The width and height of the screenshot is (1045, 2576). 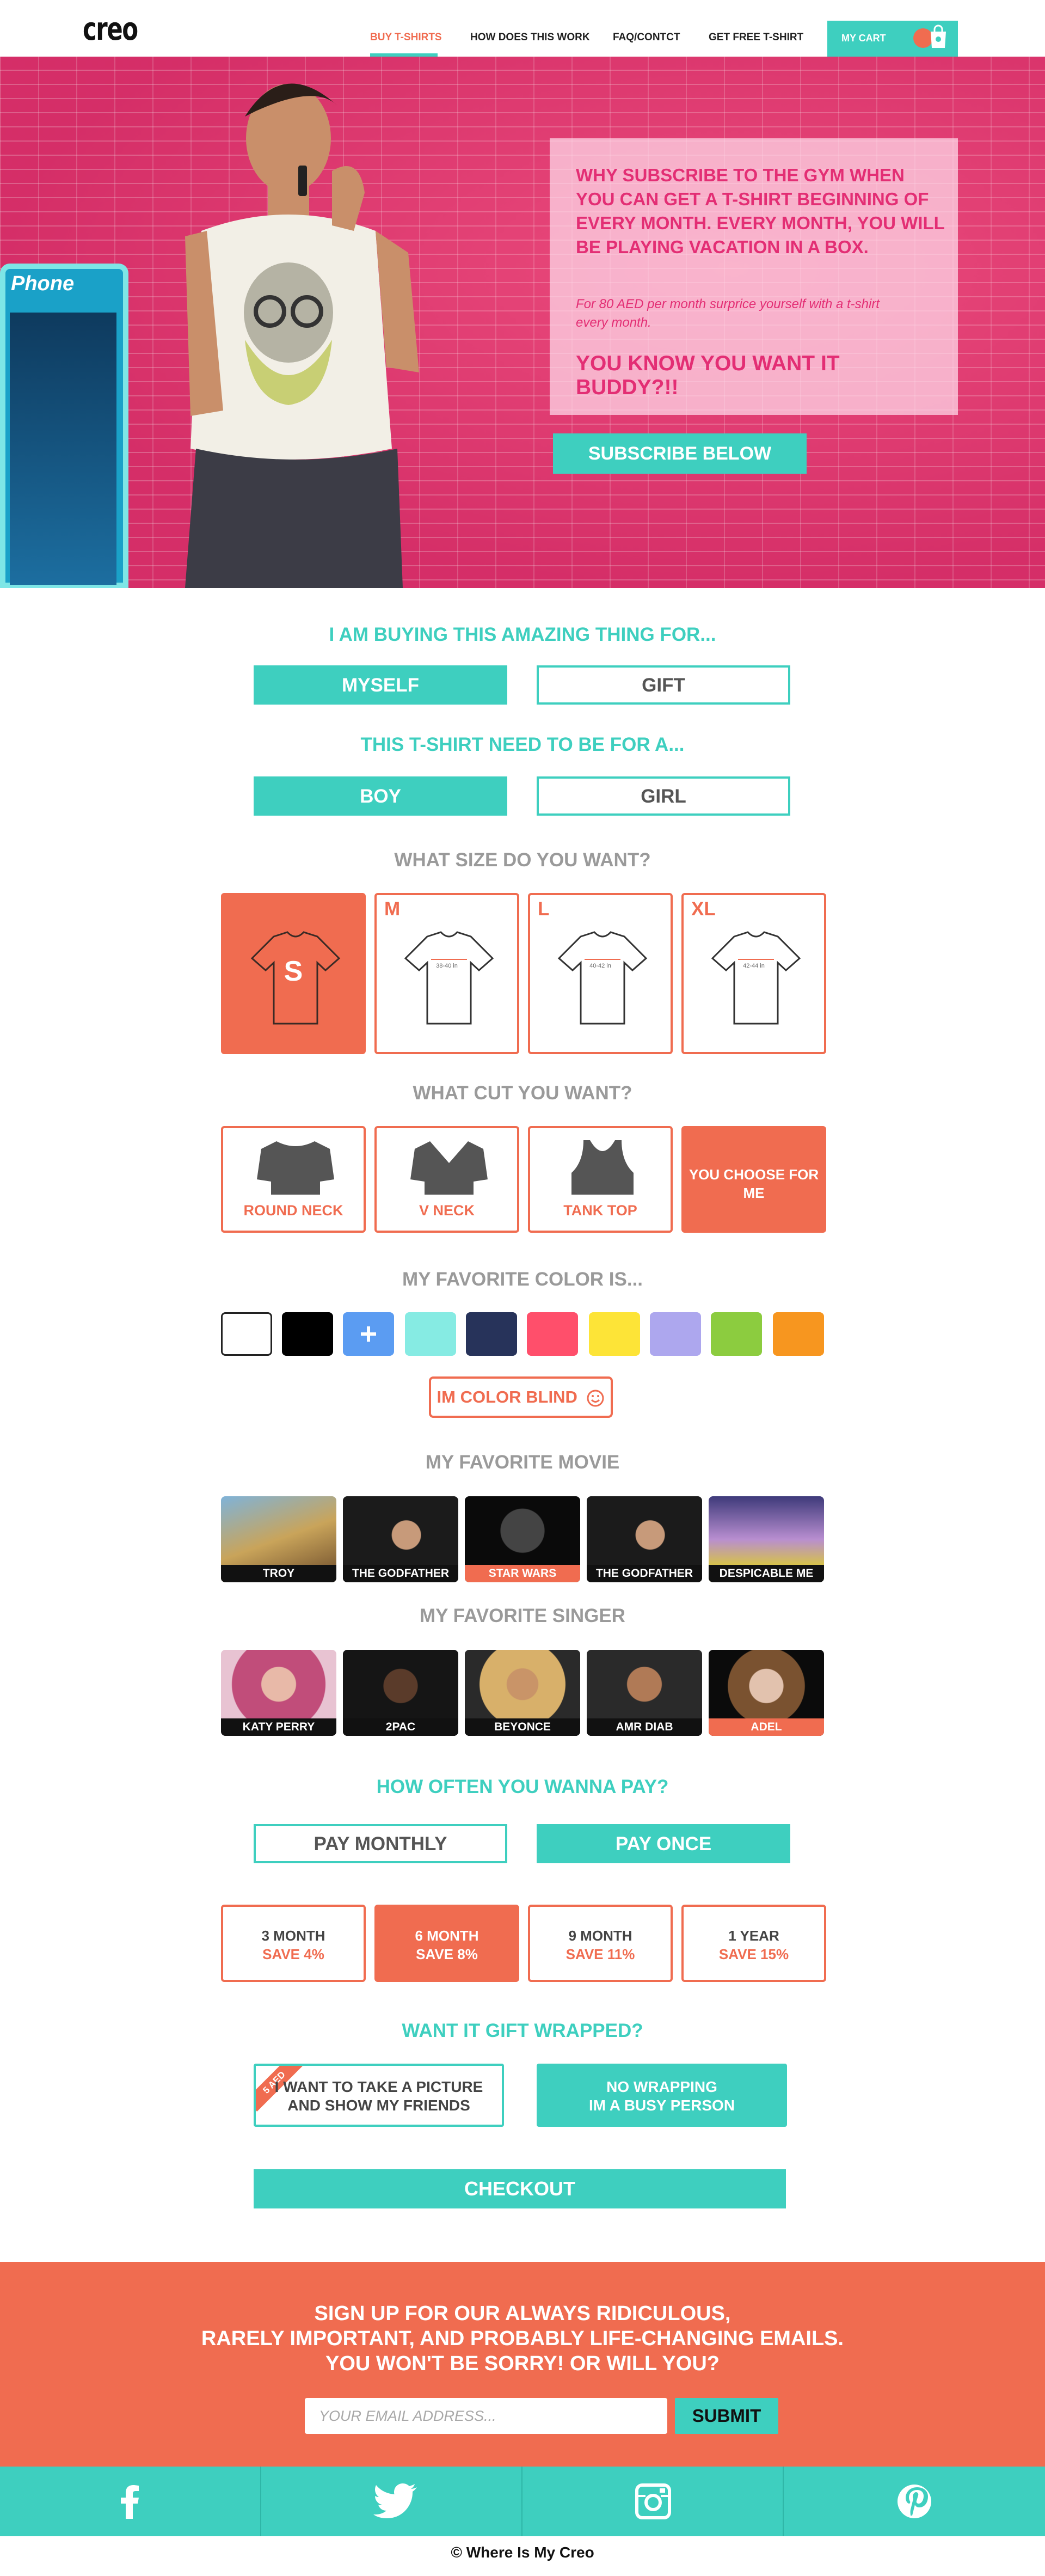 I want to click on nav-get-free-tshirt: GET FREE T-SHIRT, so click(x=756, y=38).